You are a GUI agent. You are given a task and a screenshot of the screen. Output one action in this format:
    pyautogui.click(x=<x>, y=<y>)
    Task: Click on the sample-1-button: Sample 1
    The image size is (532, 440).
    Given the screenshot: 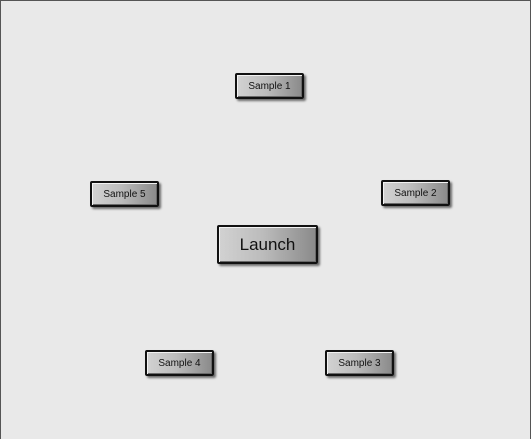 What is the action you would take?
    pyautogui.click(x=269, y=86)
    